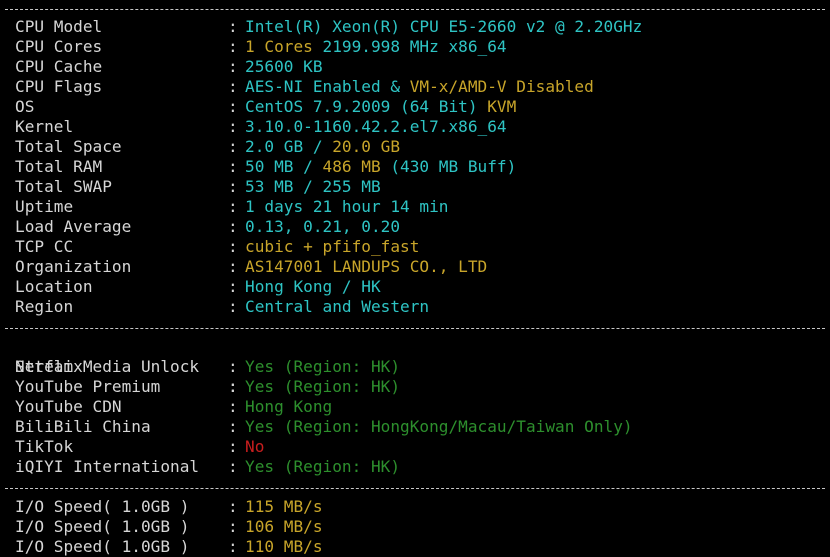 The image size is (830, 557). I want to click on row-label: Location, so click(54, 286).